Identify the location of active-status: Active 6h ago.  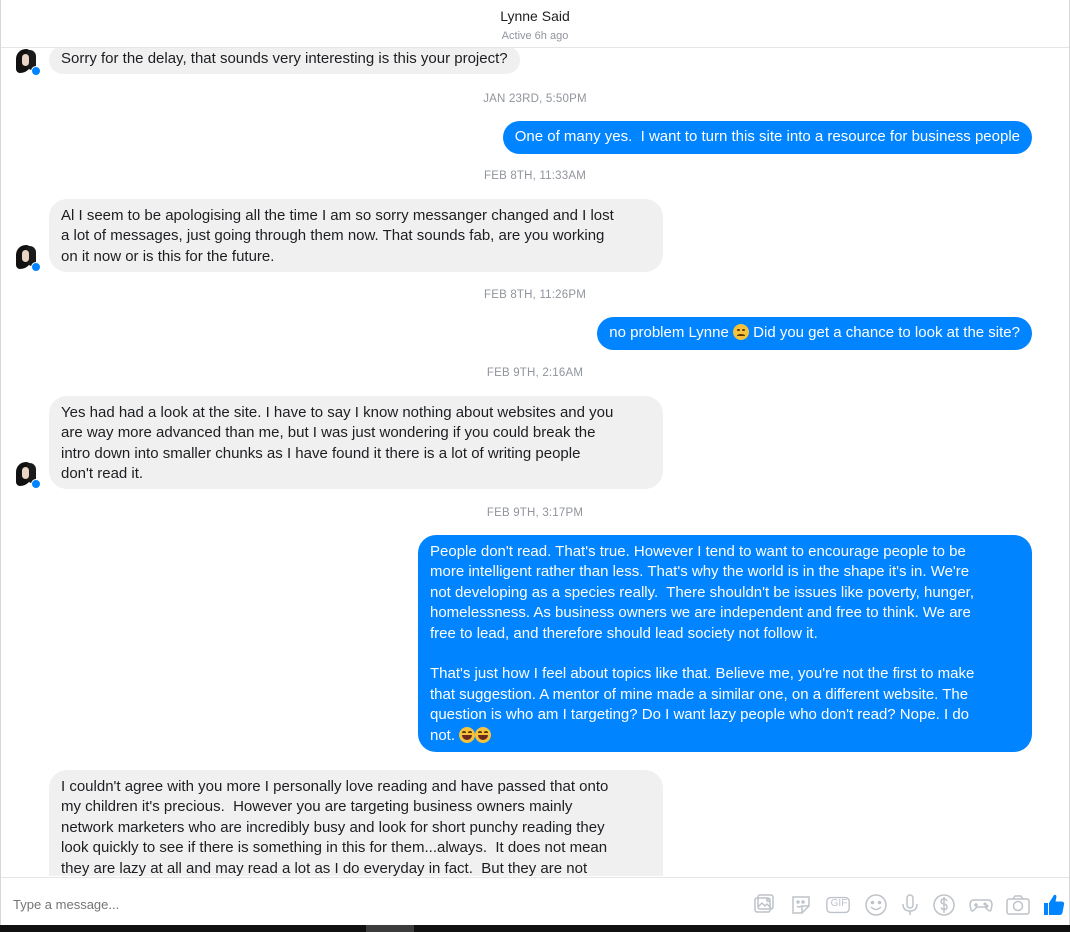
(535, 36).